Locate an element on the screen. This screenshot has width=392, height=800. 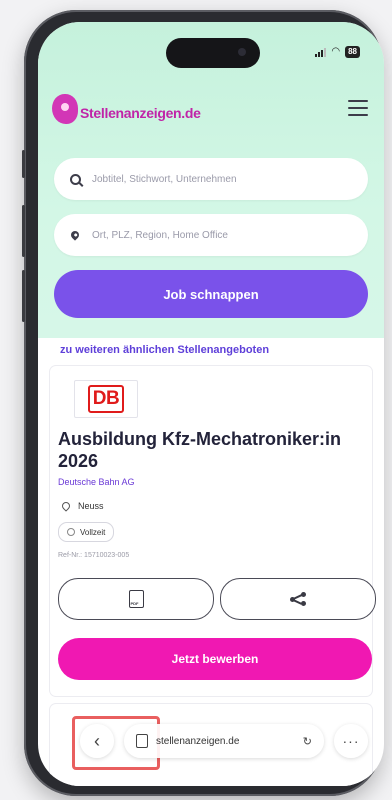
employment-type-badge: Vollzeit is located at coordinates (86, 532).